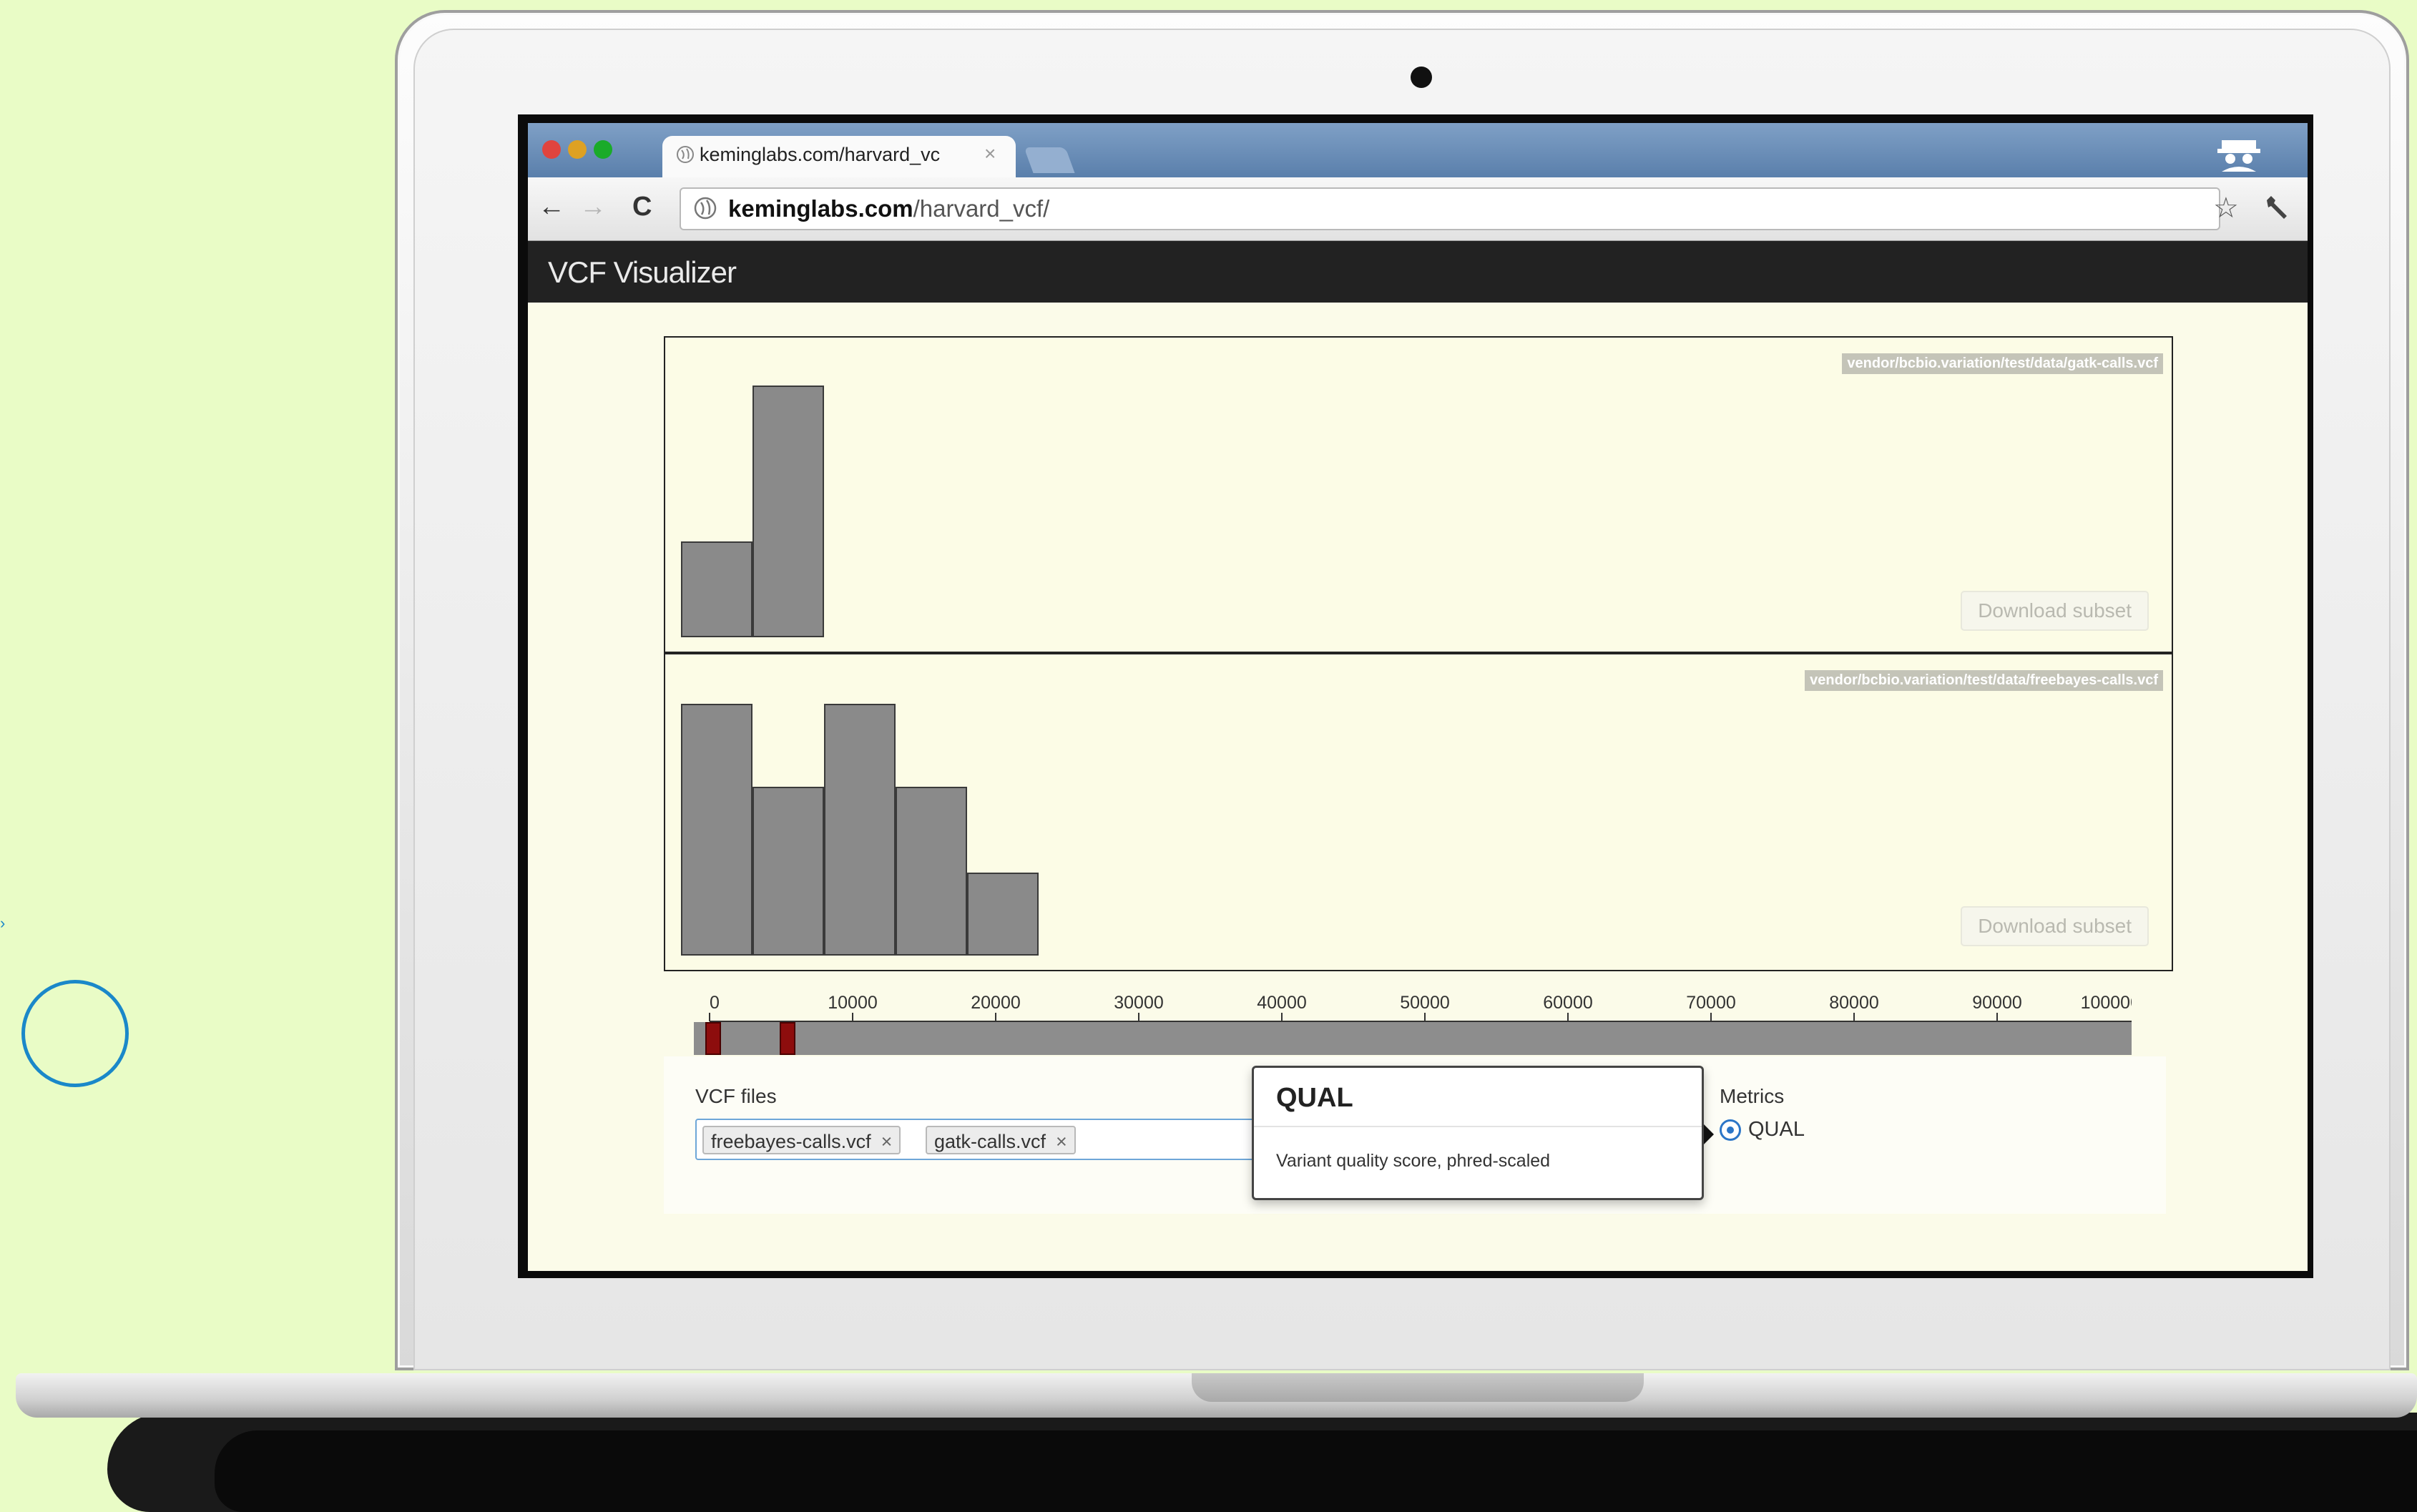 Image resolution: width=2417 pixels, height=1512 pixels. What do you see at coordinates (551, 207) in the screenshot?
I see `back-icon: ←` at bounding box center [551, 207].